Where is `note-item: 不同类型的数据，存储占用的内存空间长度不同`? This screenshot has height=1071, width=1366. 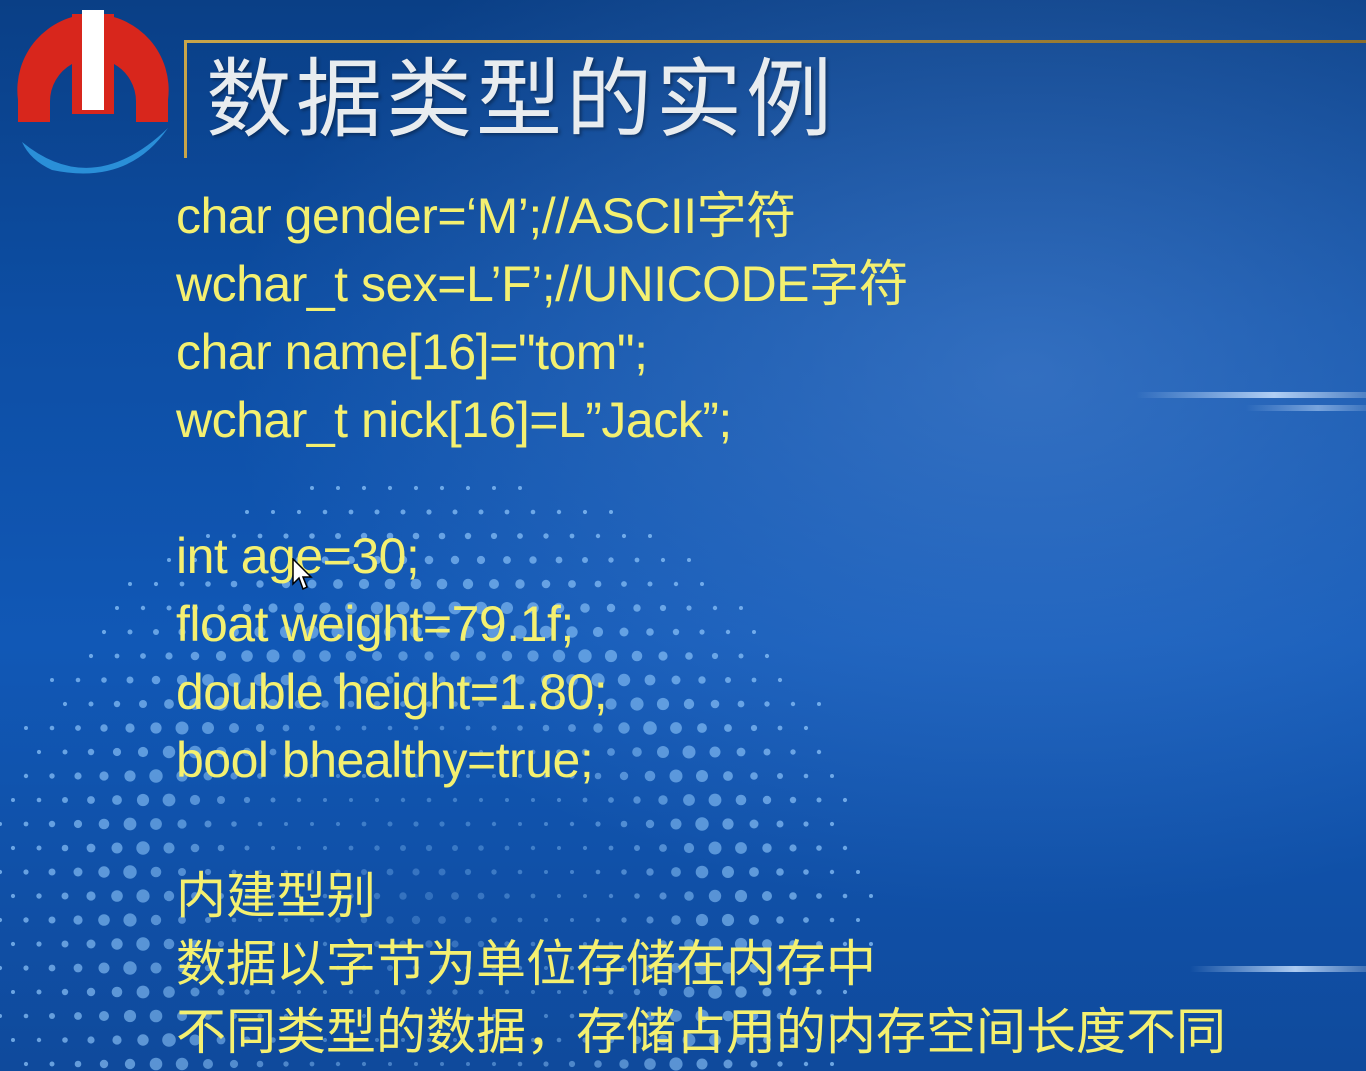
note-item: 不同类型的数据，存储占用的内存空间长度不同 is located at coordinates (701, 1032).